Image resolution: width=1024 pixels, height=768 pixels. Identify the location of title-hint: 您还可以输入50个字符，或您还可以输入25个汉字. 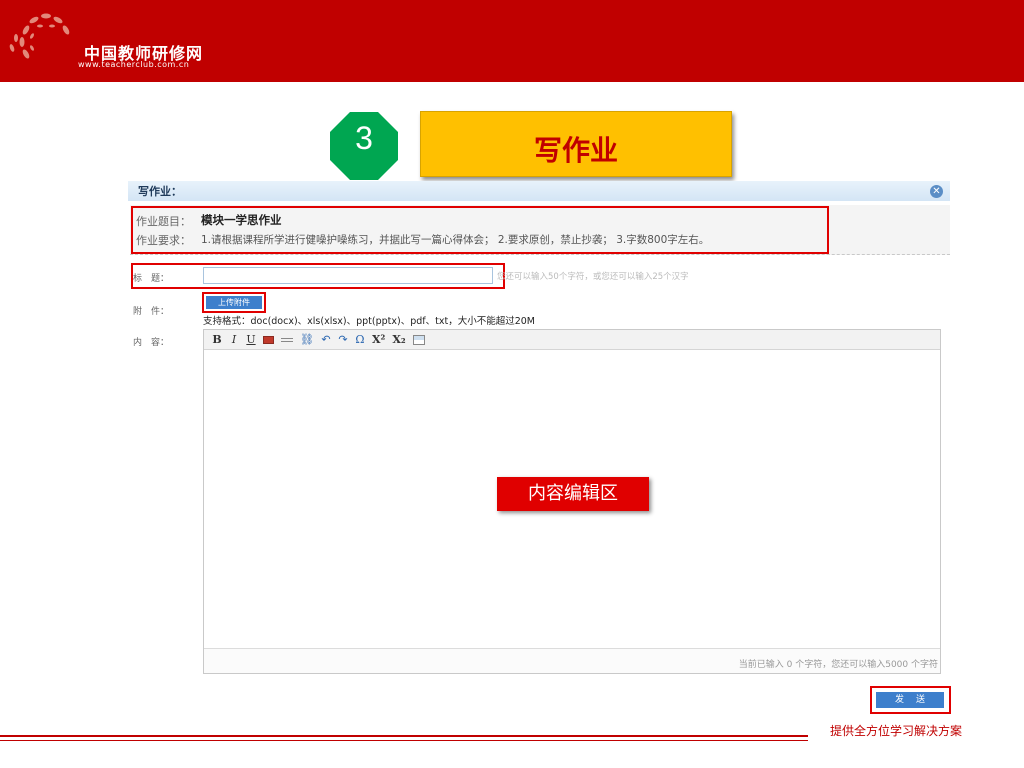
(593, 277).